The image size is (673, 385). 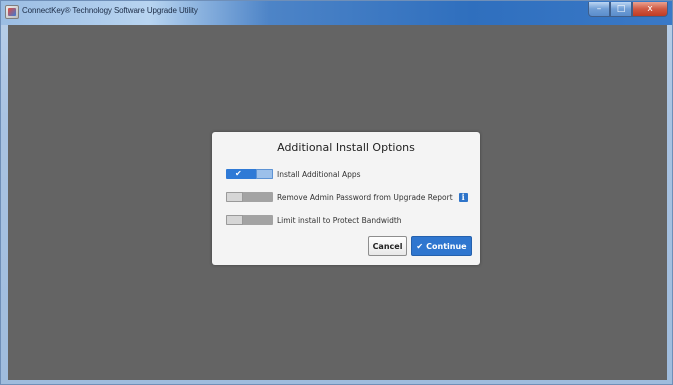 I want to click on continue-button: ✔ Continue, so click(x=441, y=246).